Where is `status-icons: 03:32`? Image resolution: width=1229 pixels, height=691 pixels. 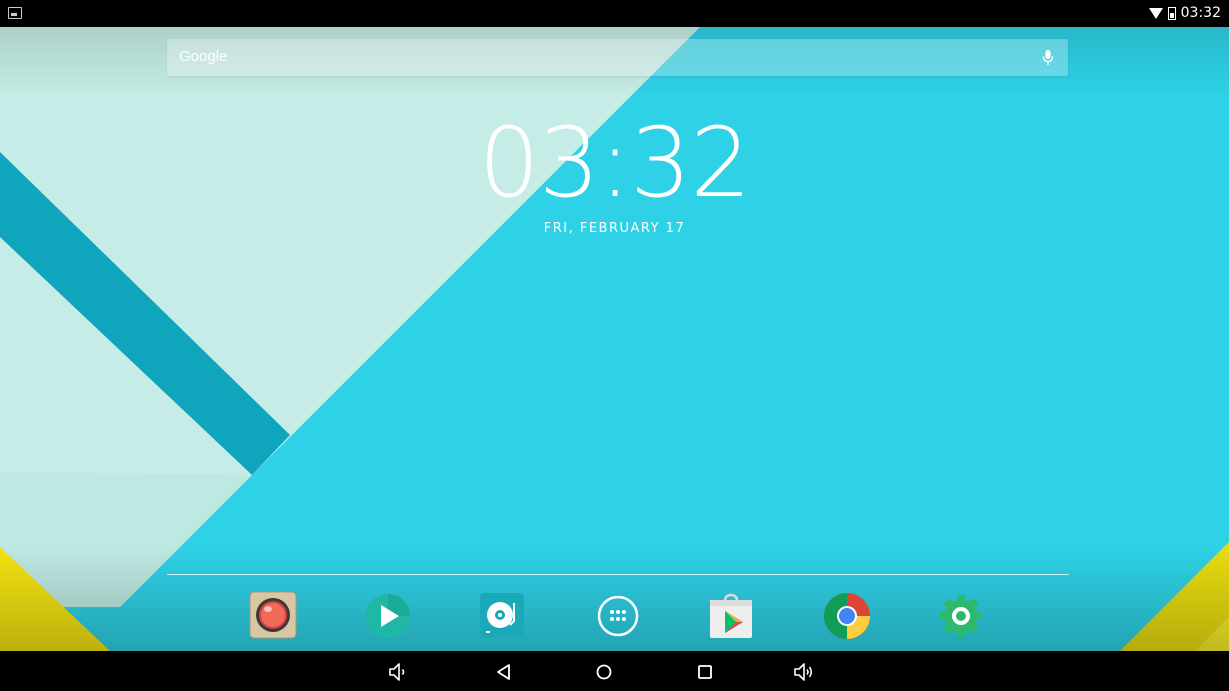
status-icons: 03:32 is located at coordinates (1184, 13).